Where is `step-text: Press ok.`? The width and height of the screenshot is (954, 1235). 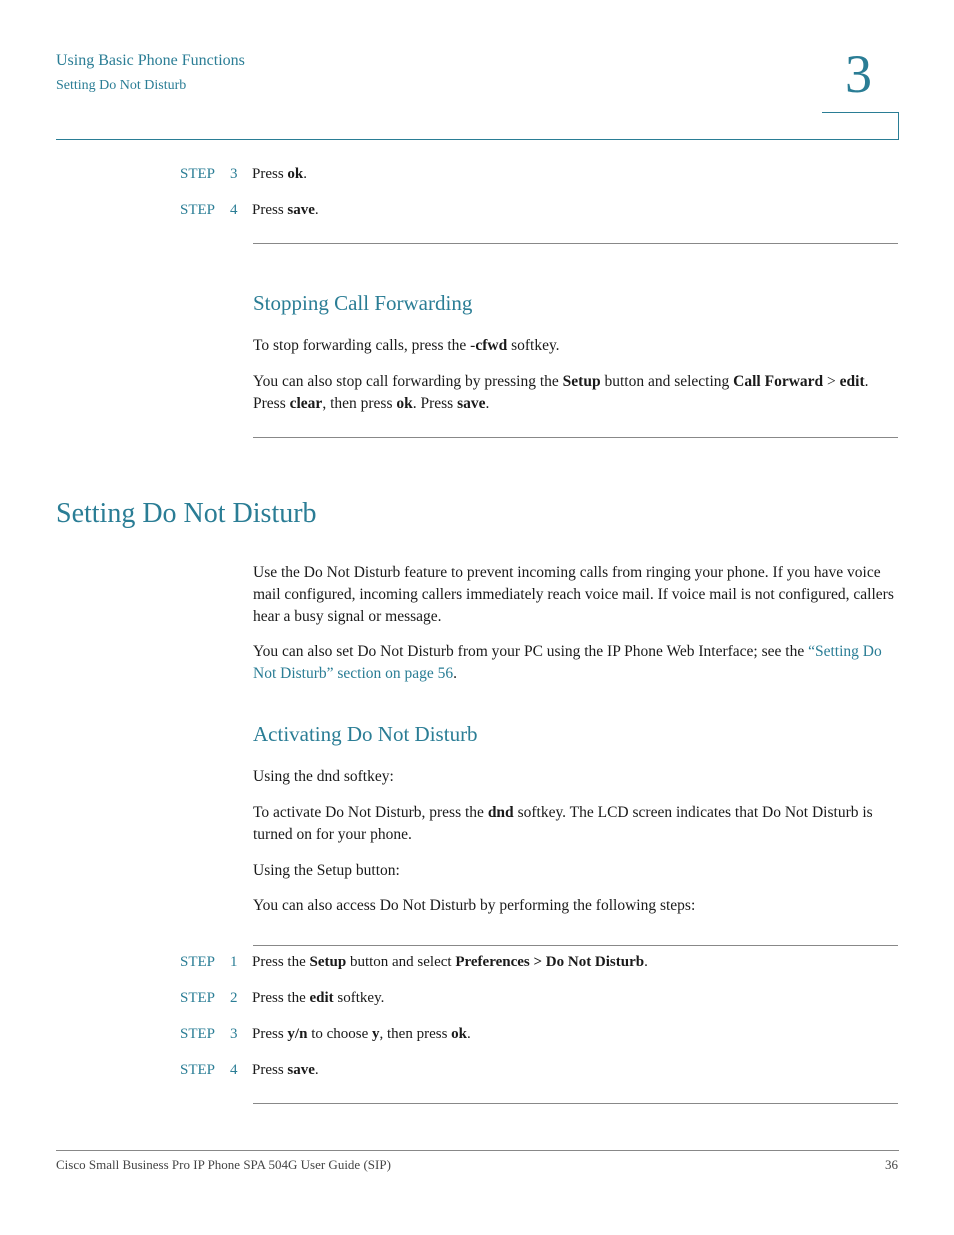 step-text: Press ok. is located at coordinates (280, 174).